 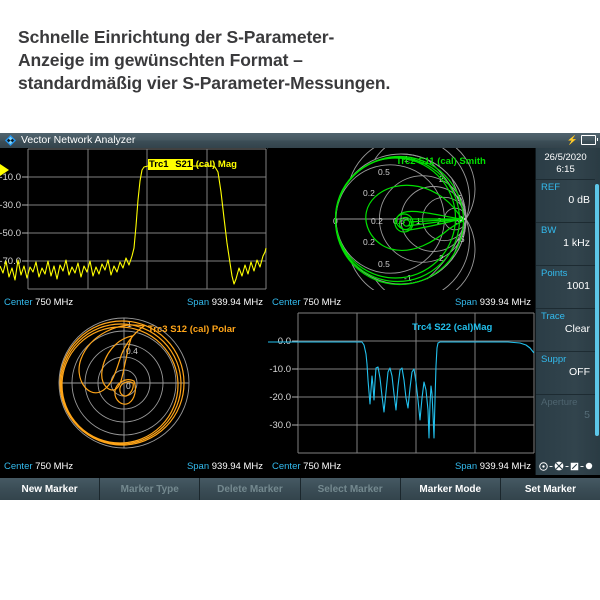 I want to click on sidebar-field-trace: Trace Clear, so click(x=565, y=326).